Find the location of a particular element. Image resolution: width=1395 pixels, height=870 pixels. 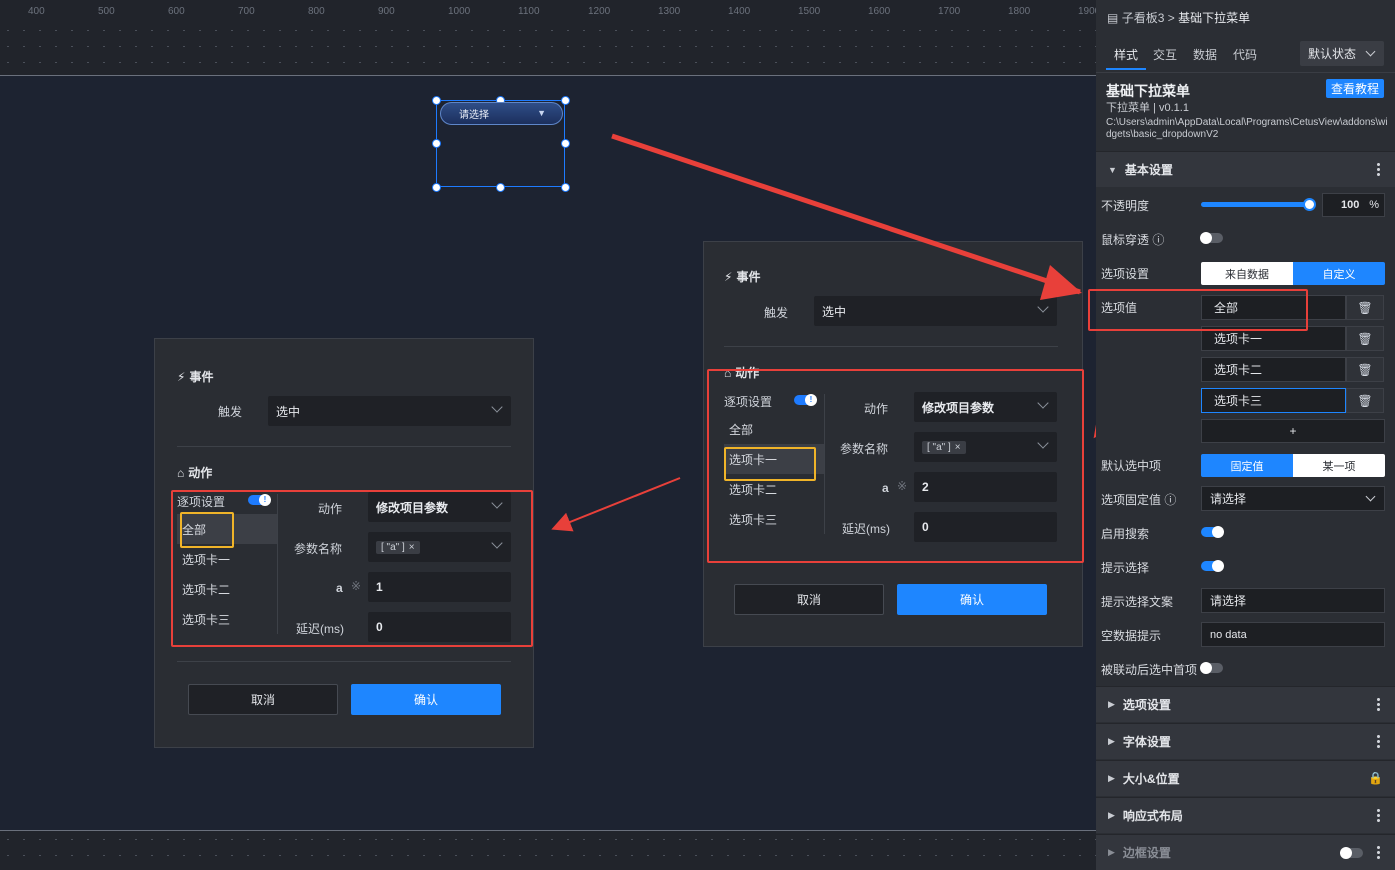

section-size-position: ▶ 大小&位置 🔒 is located at coordinates (1245, 778).